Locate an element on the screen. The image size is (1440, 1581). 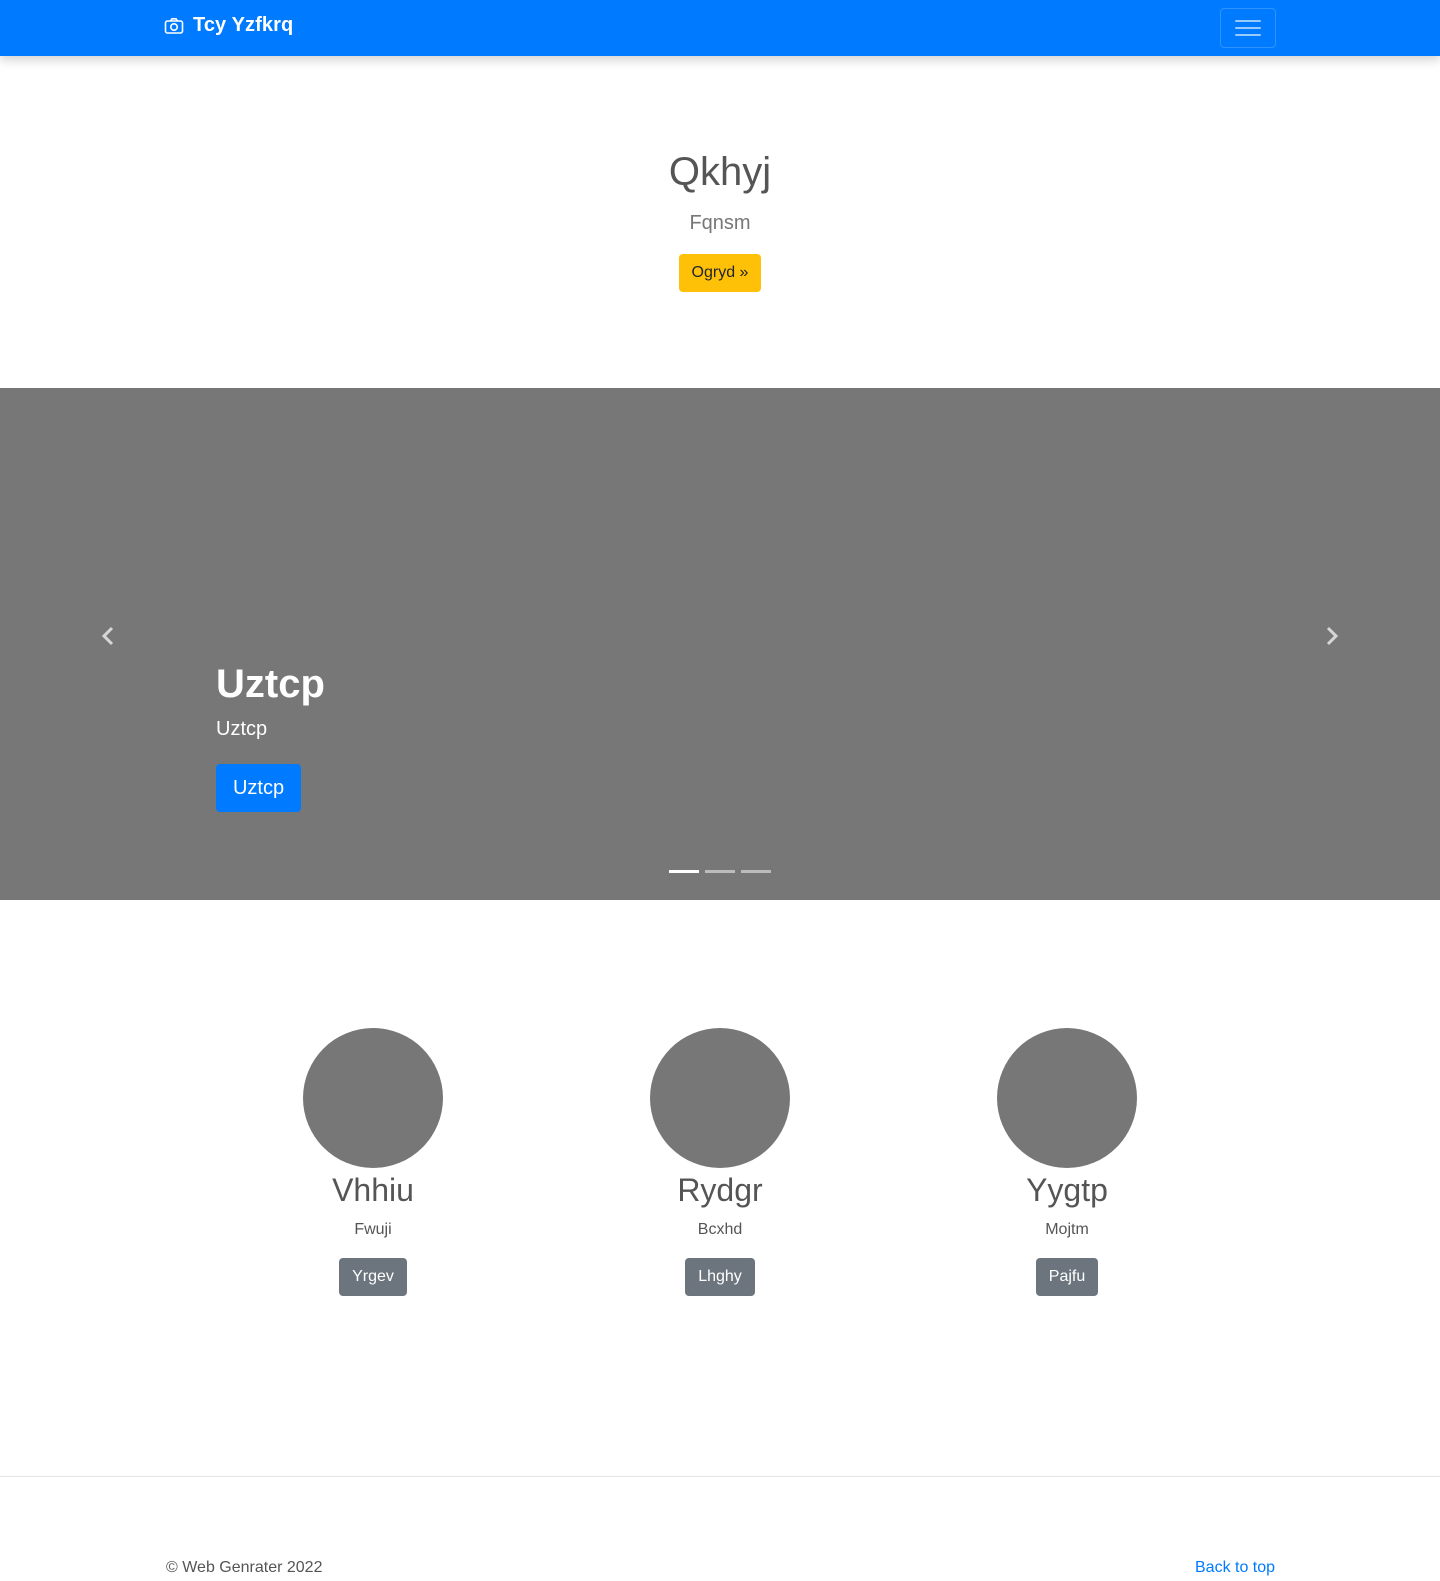
chevron-right-icon is located at coordinates (1332, 636).